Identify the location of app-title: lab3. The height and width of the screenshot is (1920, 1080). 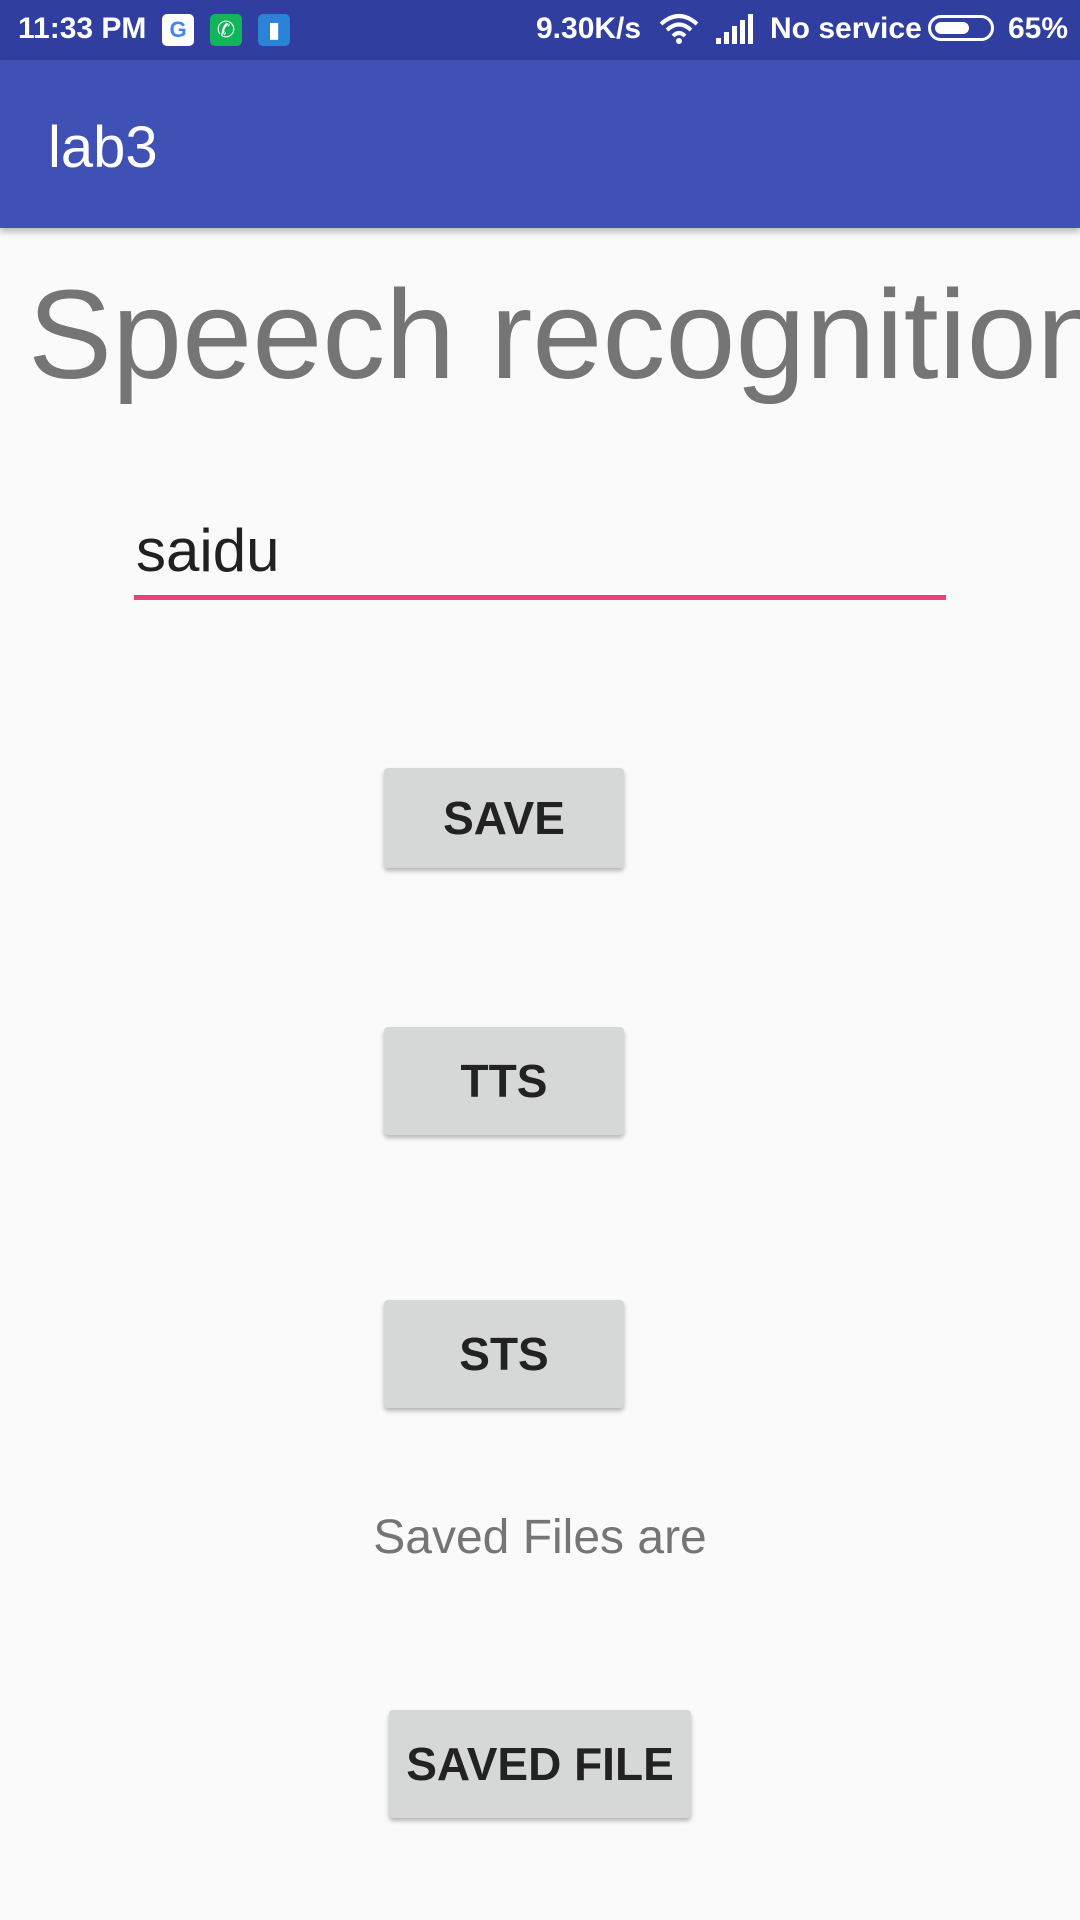
(103, 147).